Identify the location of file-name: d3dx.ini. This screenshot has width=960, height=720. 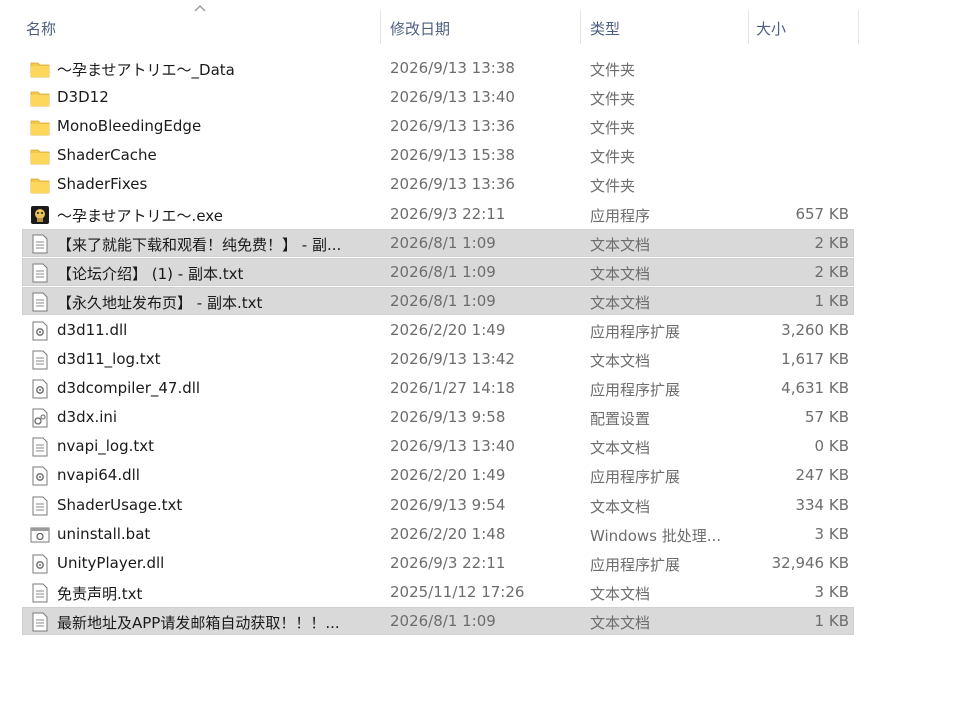
(87, 417).